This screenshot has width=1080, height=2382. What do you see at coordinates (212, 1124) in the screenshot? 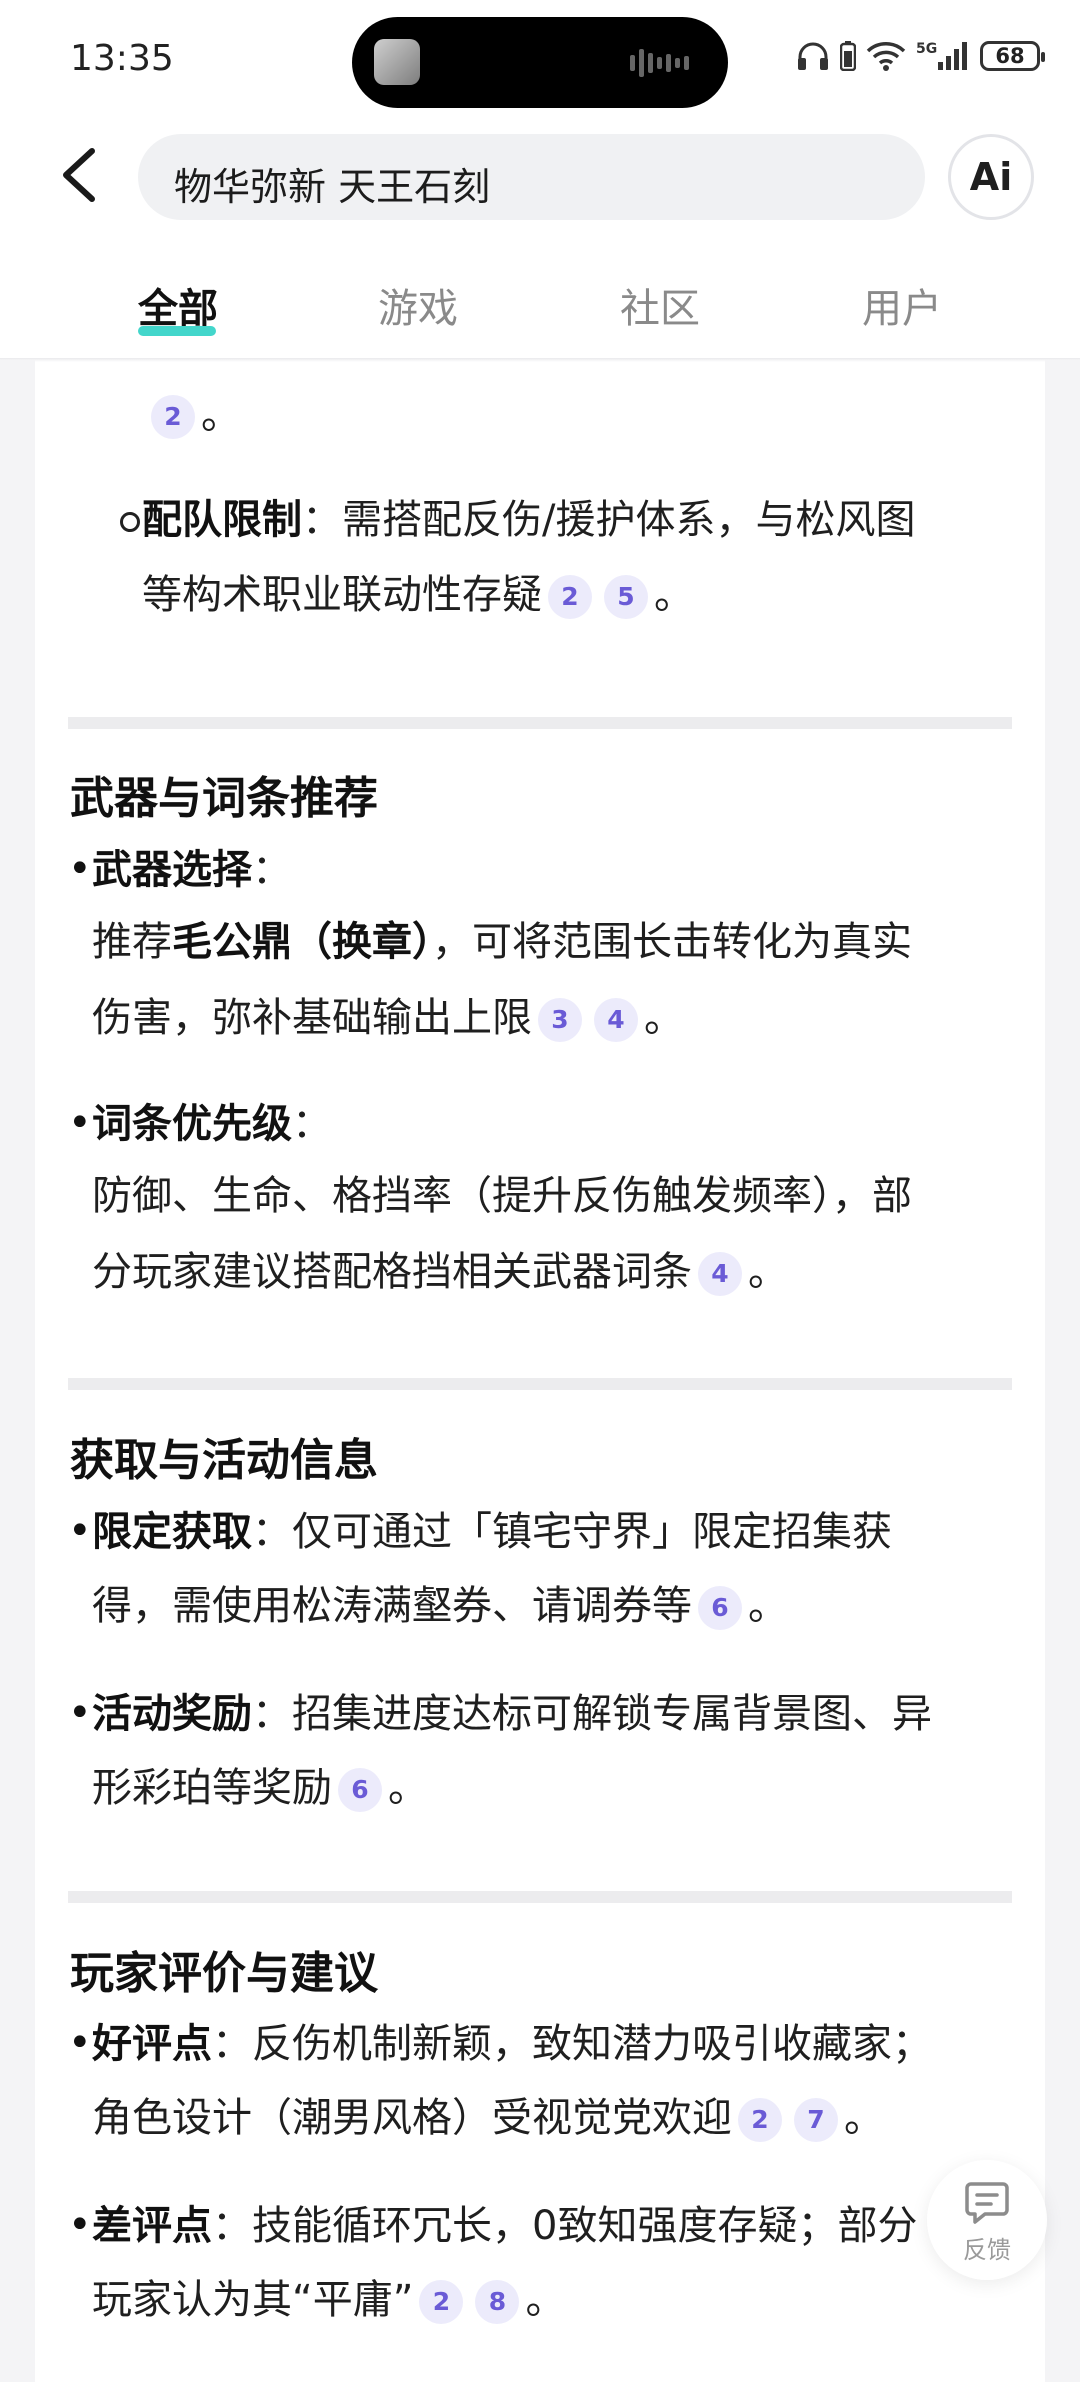
I see `stat-priority-heading: 词条优先级：` at bounding box center [212, 1124].